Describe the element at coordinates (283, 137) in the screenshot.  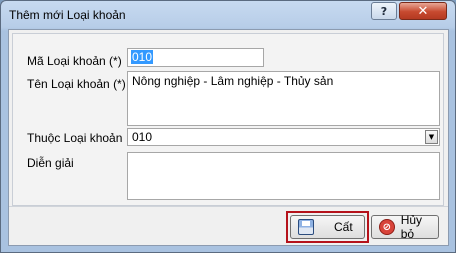
I see `parent-select: 010 ▼` at that location.